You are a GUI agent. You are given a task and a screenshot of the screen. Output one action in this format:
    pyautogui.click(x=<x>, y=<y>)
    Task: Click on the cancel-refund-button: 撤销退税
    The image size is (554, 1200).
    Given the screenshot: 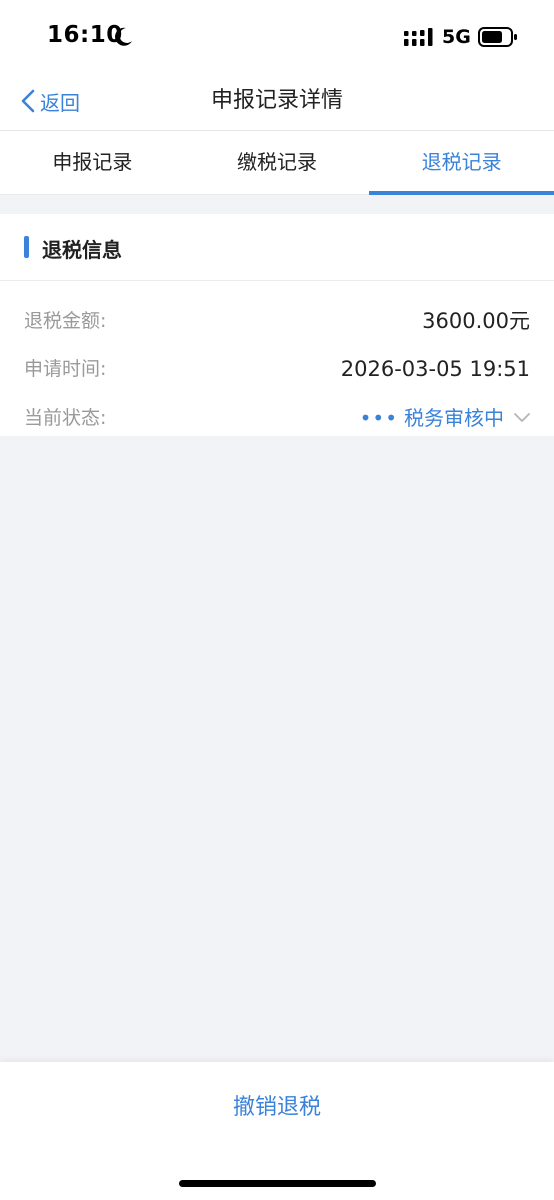 What is the action you would take?
    pyautogui.click(x=277, y=1108)
    